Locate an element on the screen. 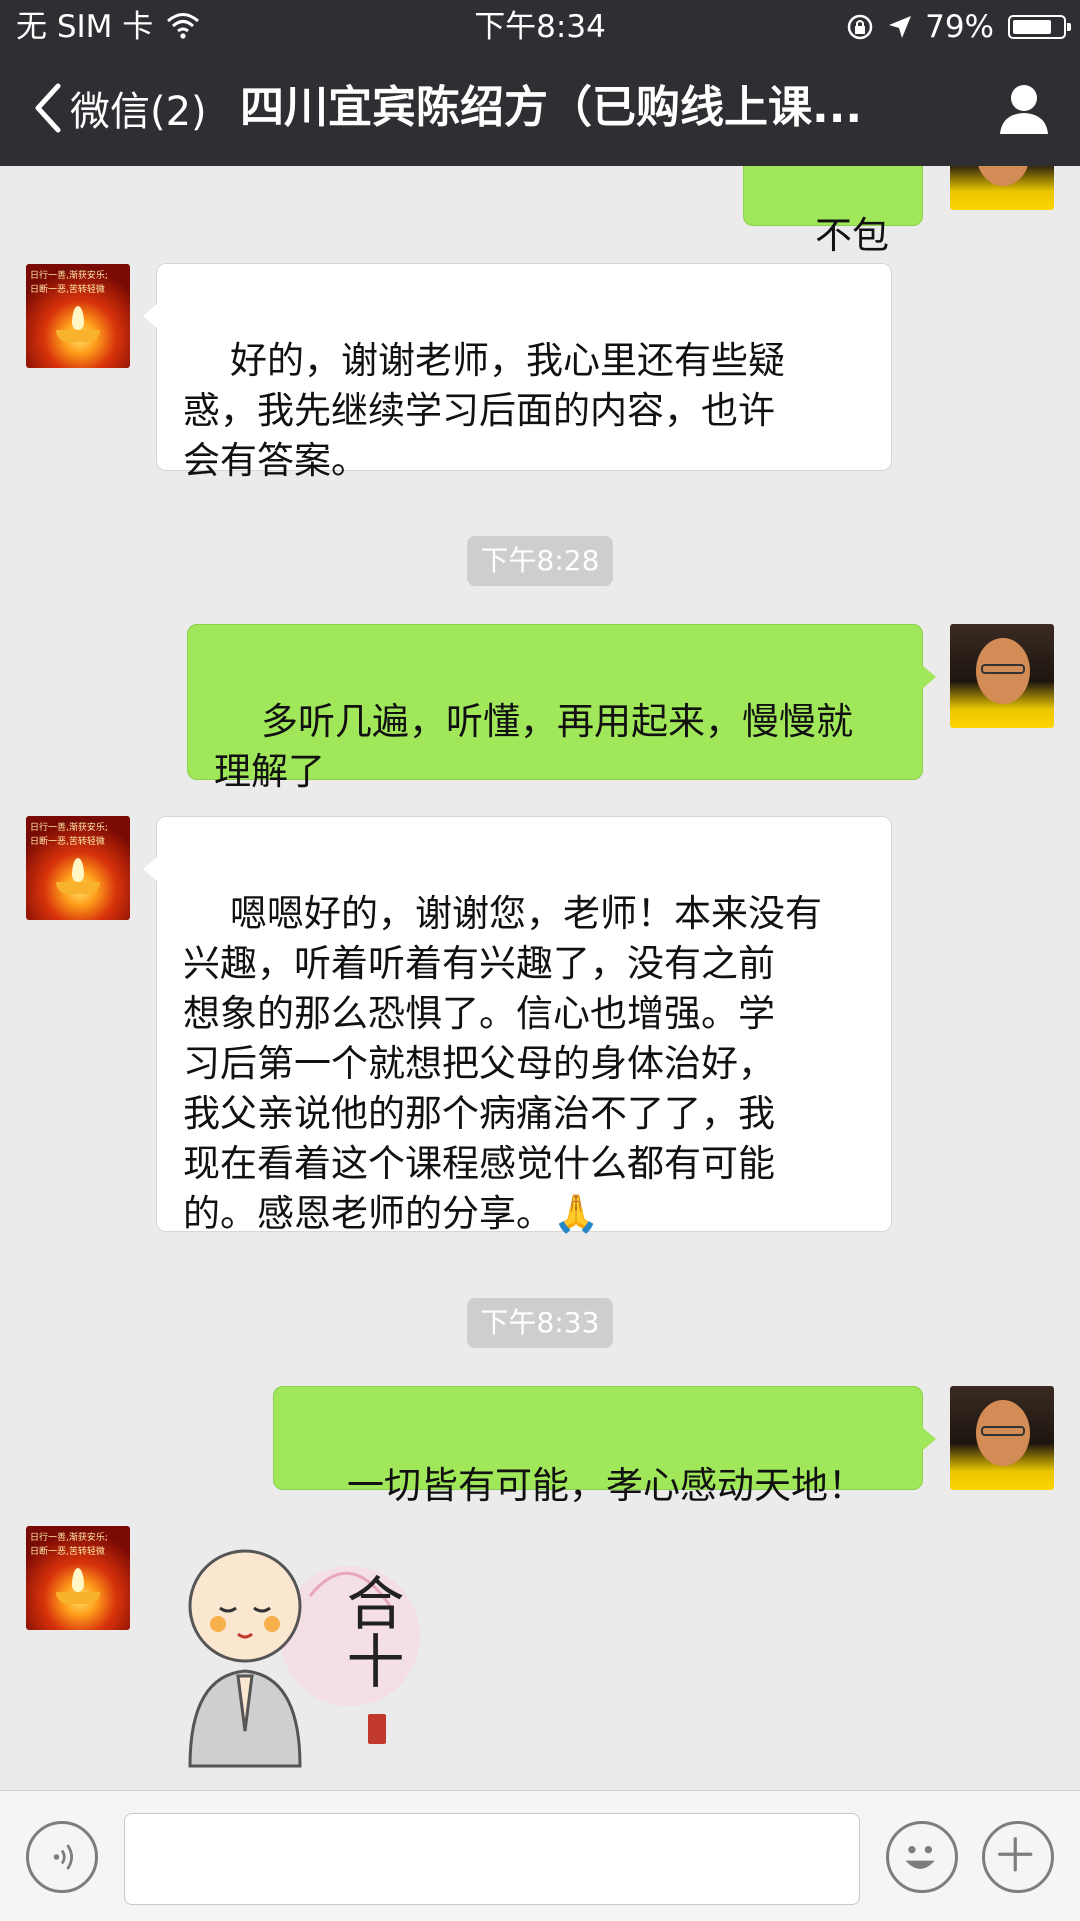  back-button: 微信(2) is located at coordinates (118, 108).